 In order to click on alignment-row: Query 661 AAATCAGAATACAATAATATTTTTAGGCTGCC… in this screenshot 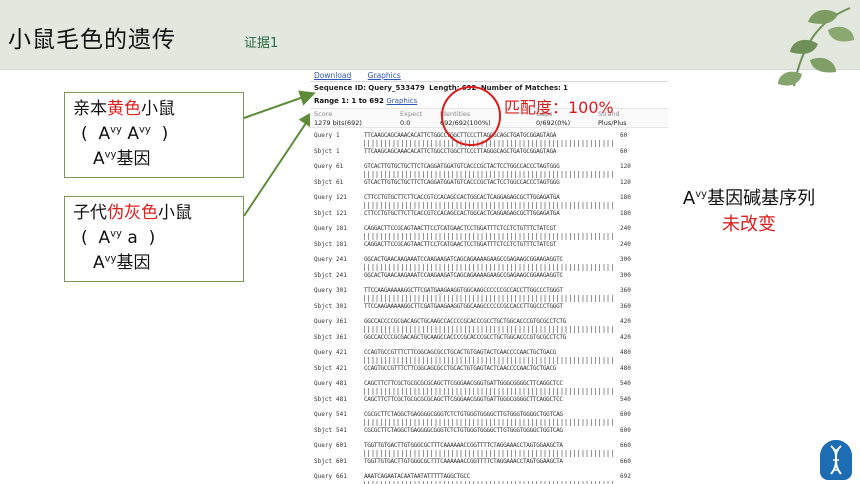, I will do `click(472, 476)`.